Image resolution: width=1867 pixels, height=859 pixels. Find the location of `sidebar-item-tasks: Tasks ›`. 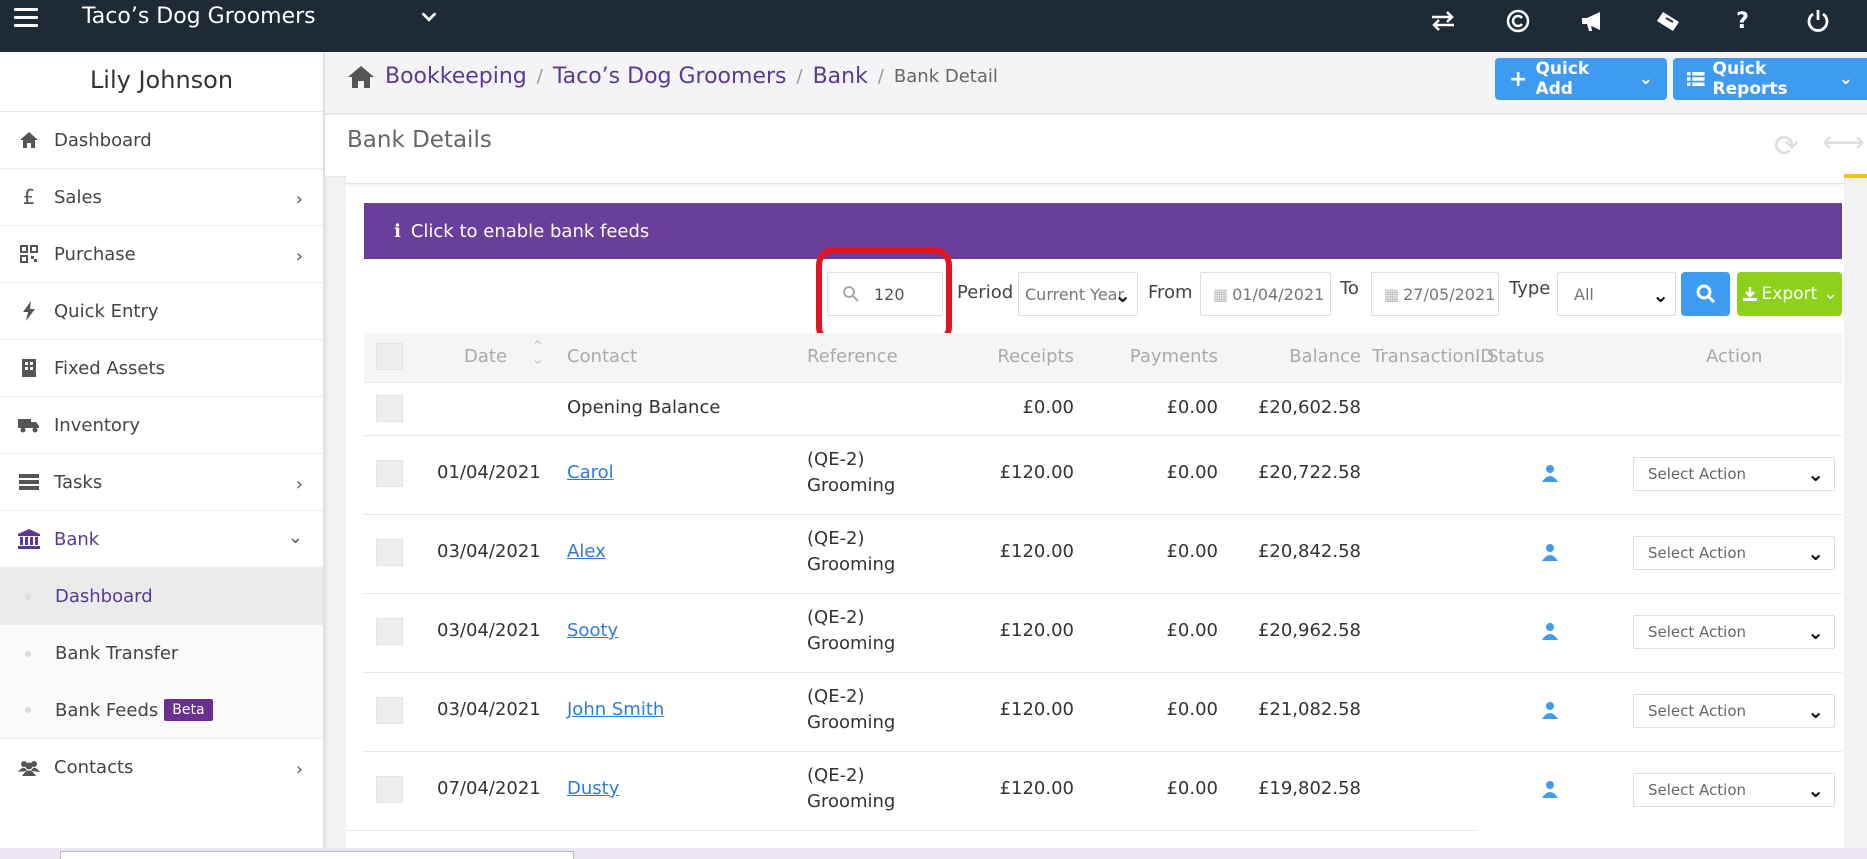

sidebar-item-tasks: Tasks › is located at coordinates (161, 482).